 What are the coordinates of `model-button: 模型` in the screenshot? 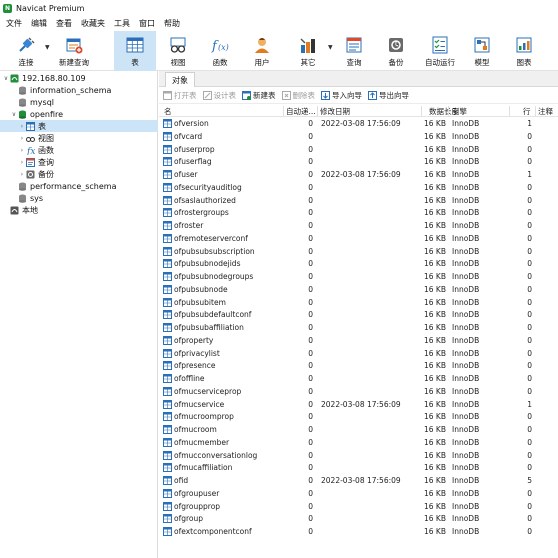 It's located at (482, 51).